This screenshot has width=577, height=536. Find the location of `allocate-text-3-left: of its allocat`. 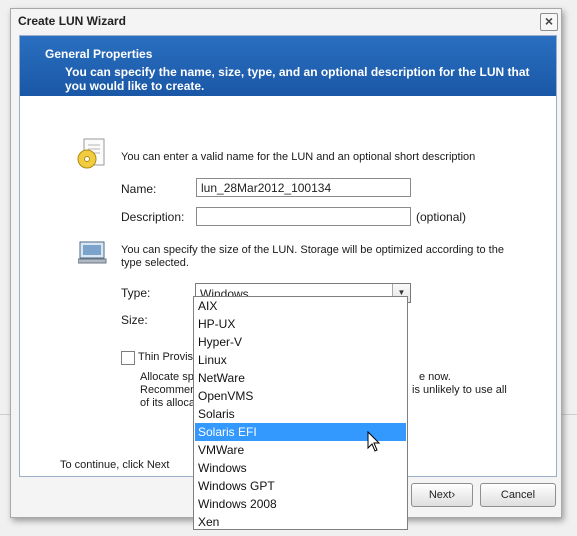

allocate-text-3-left: of its allocat is located at coordinates (169, 403).